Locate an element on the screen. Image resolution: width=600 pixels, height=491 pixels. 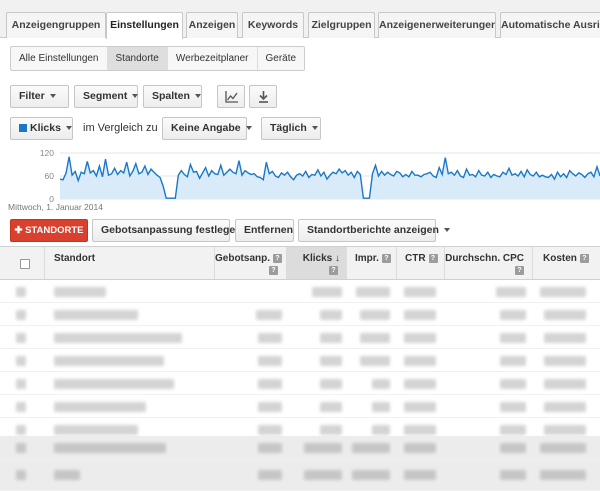
add-locations-label: STANDORTE is located at coordinates (54, 230).